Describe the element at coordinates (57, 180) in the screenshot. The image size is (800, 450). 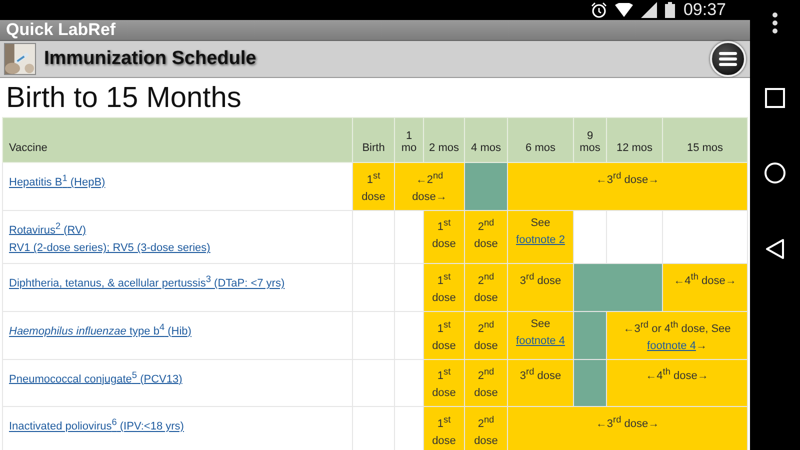
I see `vaccine-link: Hepatitis B$^{1}$ (HepB)` at that location.